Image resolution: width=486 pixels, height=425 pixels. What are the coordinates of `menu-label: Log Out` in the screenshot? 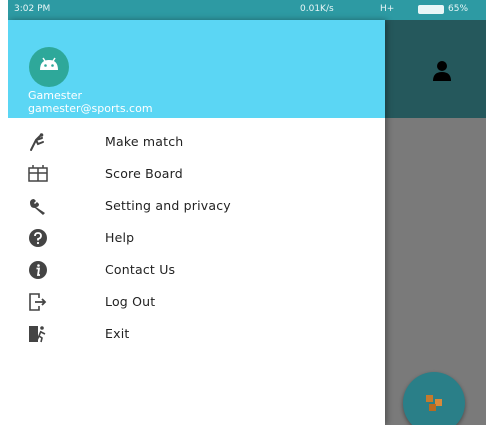 It's located at (130, 301).